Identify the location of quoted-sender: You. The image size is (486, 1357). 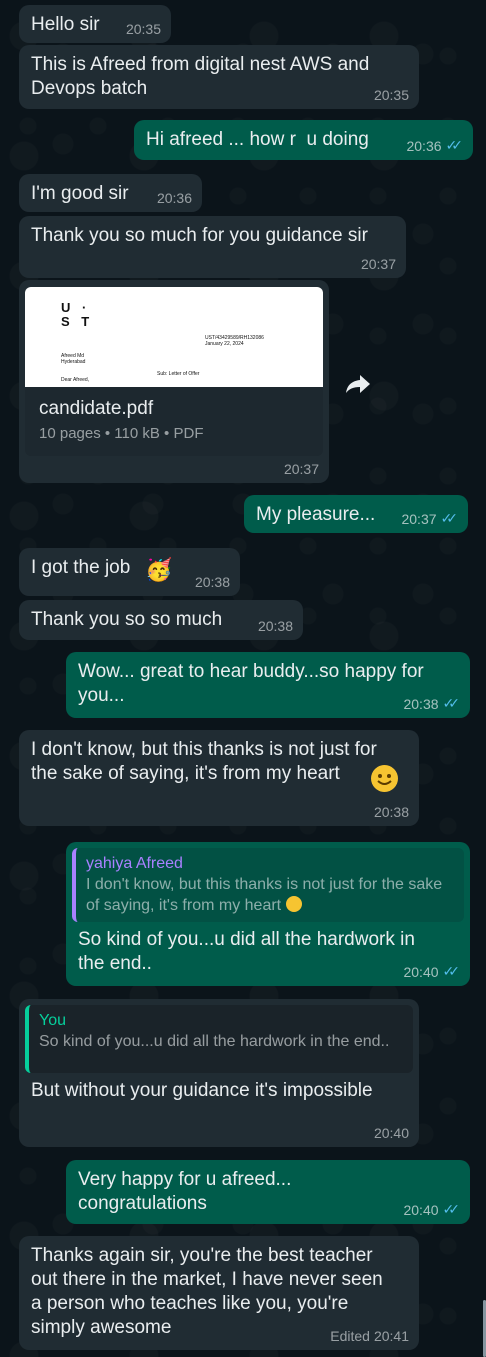
(52, 1020).